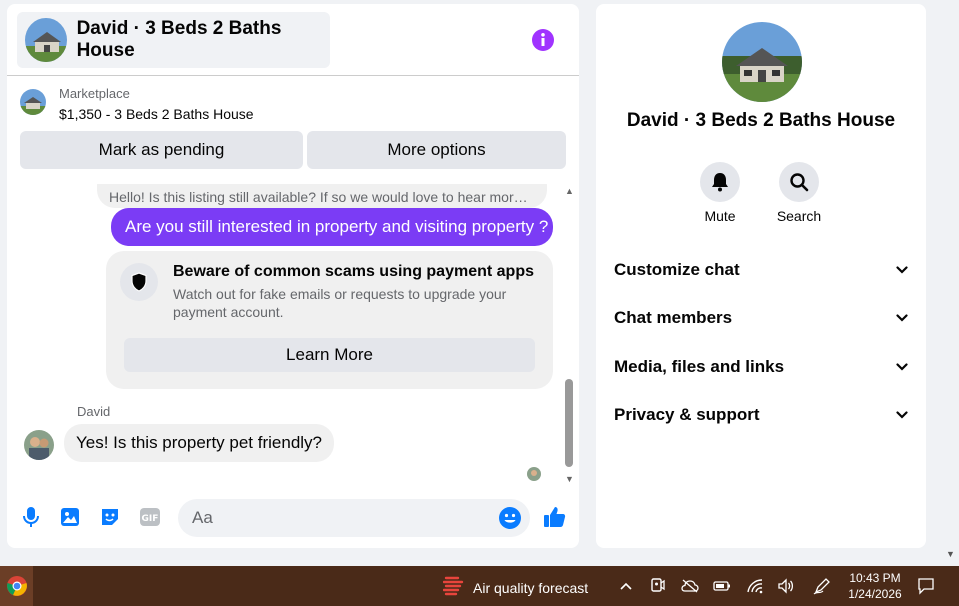 The width and height of the screenshot is (959, 606). Describe the element at coordinates (569, 191) in the screenshot. I see `scroll-up-arrow-icon: ▲` at that location.